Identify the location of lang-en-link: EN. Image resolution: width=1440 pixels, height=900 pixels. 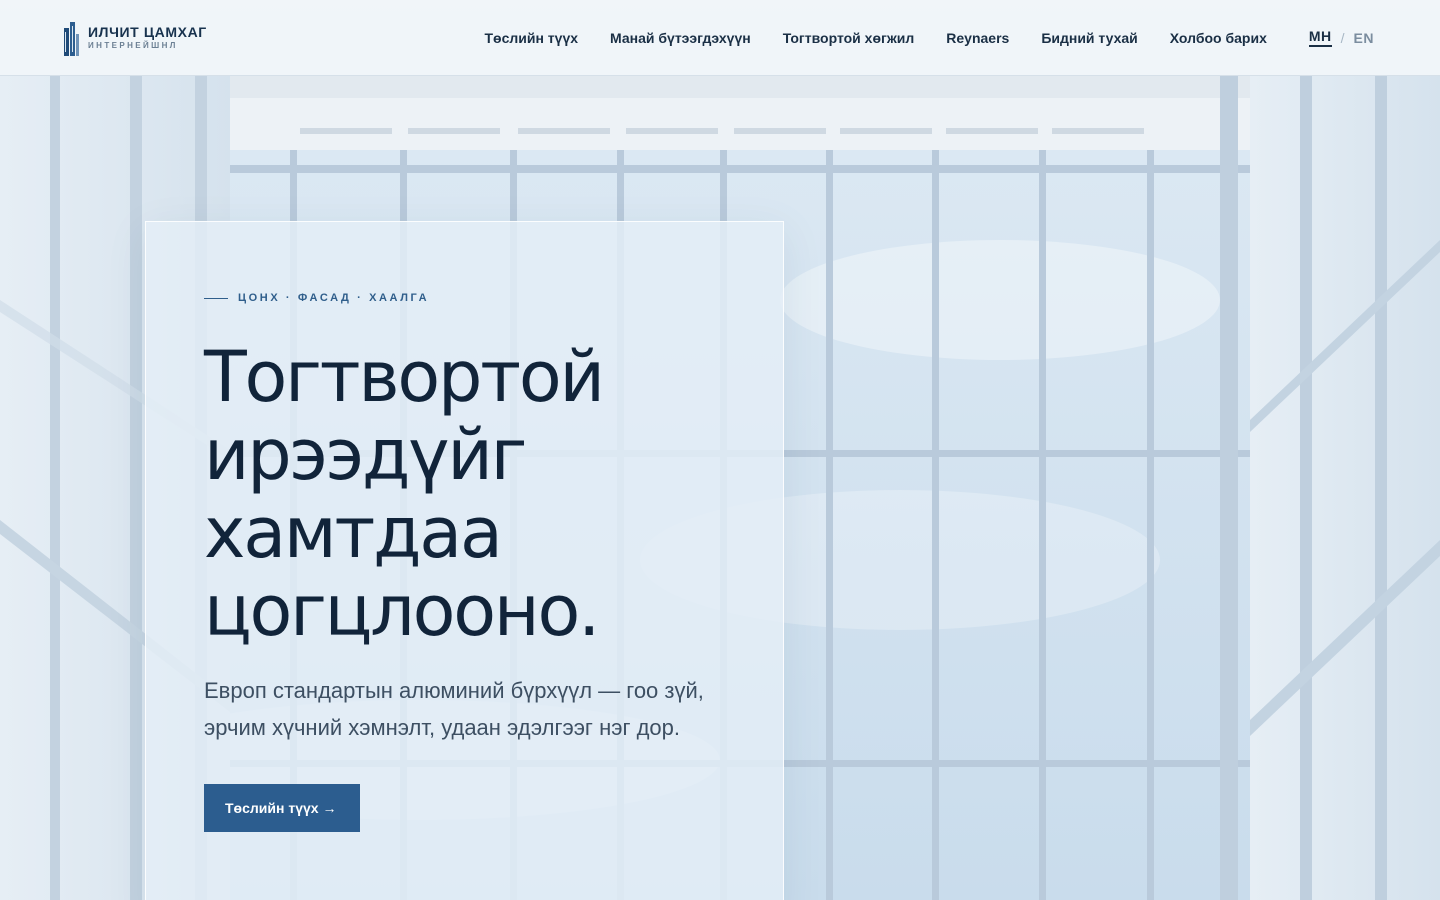
(1364, 38).